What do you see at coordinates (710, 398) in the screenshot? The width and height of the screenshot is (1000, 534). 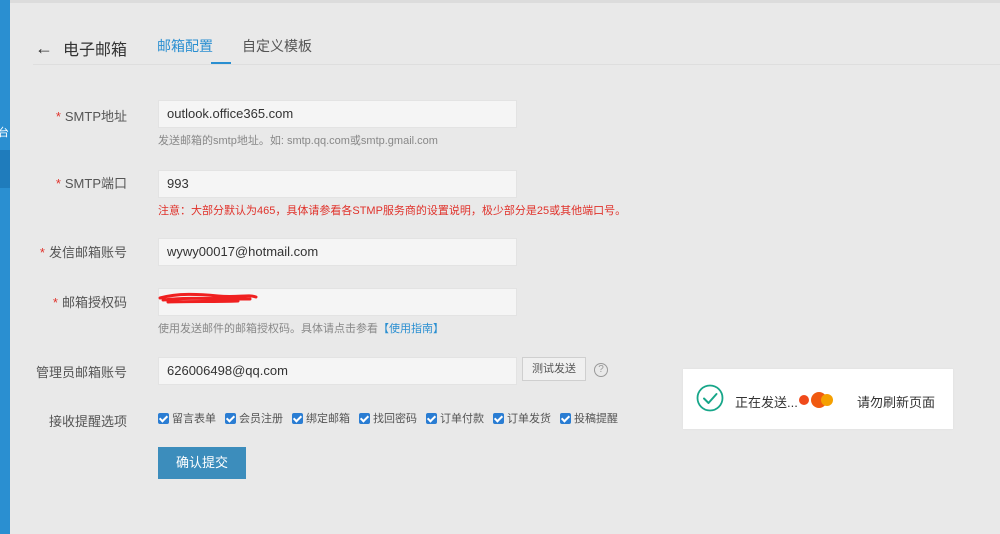 I see `check-circle-icon` at bounding box center [710, 398].